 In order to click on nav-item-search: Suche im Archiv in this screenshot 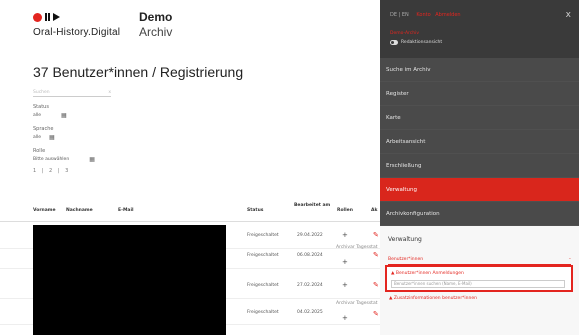, I will do `click(479, 70)`.